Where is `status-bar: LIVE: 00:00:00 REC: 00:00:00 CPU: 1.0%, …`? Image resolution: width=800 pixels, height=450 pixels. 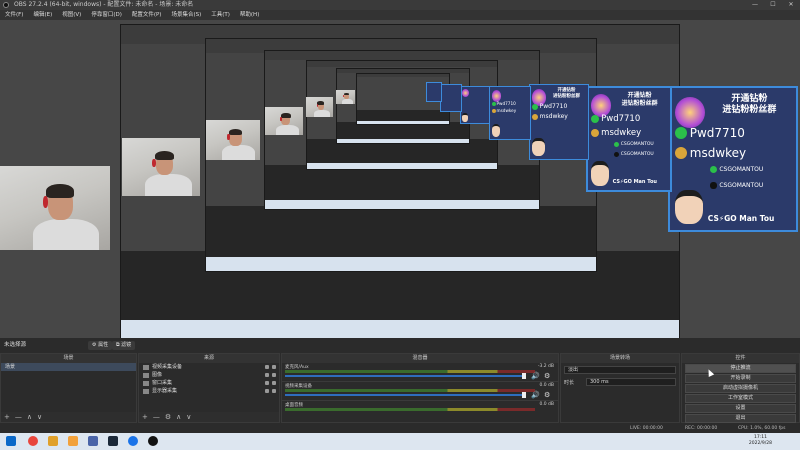
status-bar: LIVE: 00:00:00 REC: 00:00:00 CPU: 1.0%, … is located at coordinates (400, 428).